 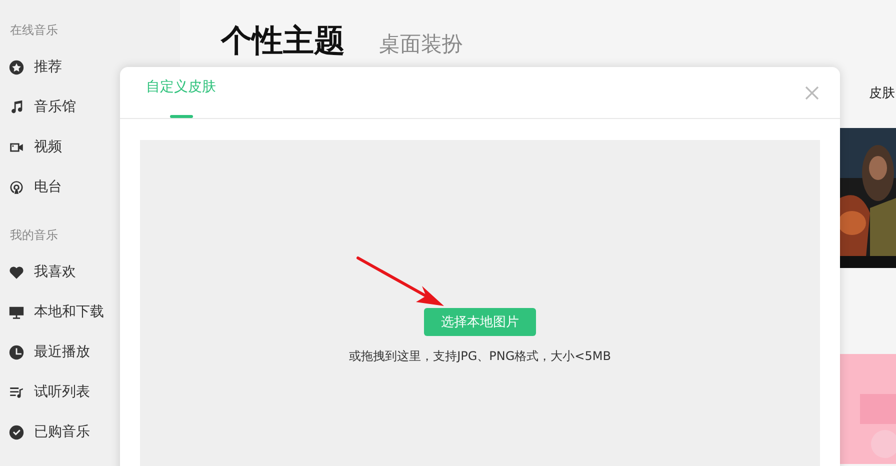 What do you see at coordinates (34, 30) in the screenshot?
I see `sidebar-section-title: 在线音乐` at bounding box center [34, 30].